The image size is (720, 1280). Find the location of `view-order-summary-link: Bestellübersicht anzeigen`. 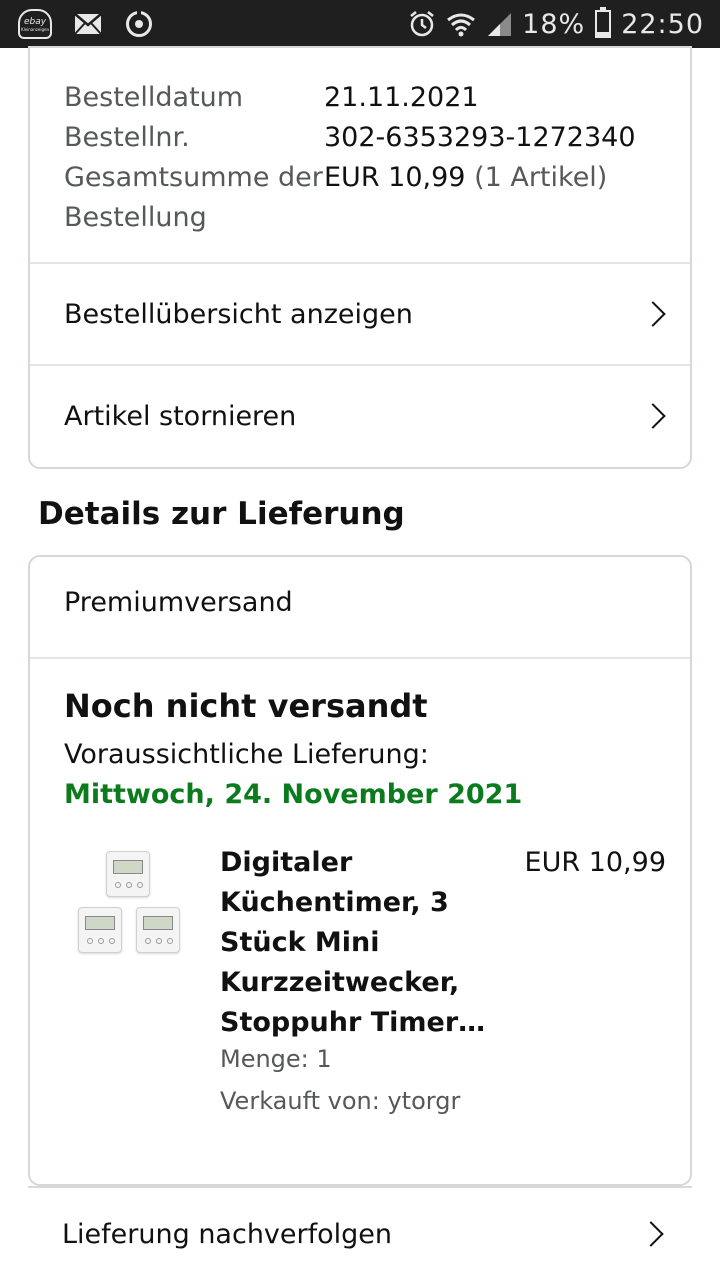

view-order-summary-link: Bestellübersicht anzeigen is located at coordinates (360, 314).